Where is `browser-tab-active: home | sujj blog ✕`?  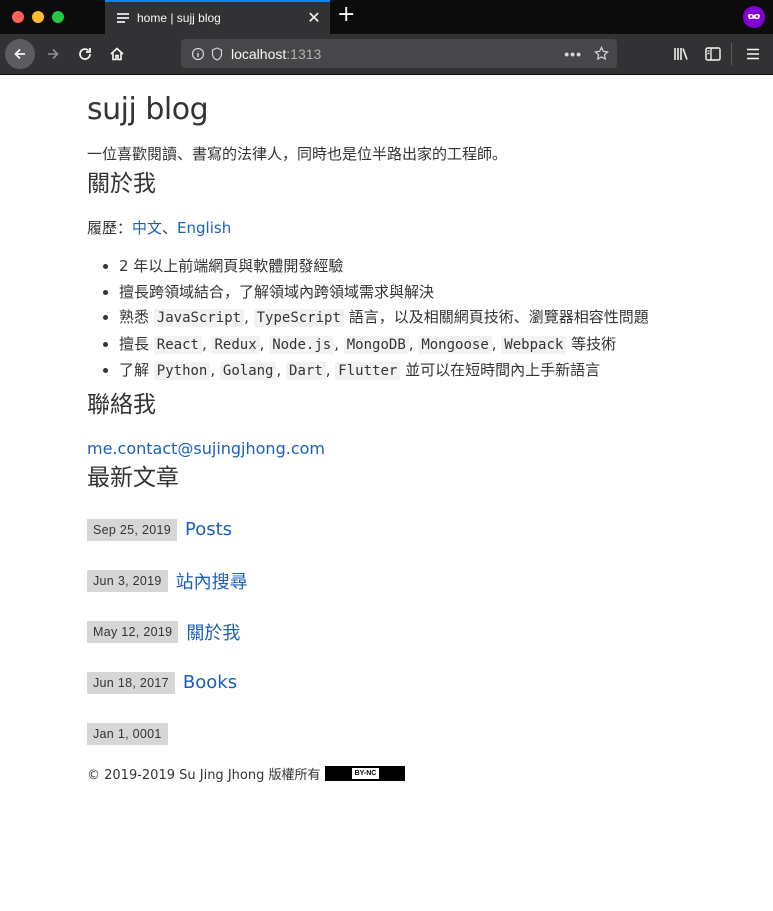
browser-tab-active: home | sujj blog ✕ is located at coordinates (217, 17).